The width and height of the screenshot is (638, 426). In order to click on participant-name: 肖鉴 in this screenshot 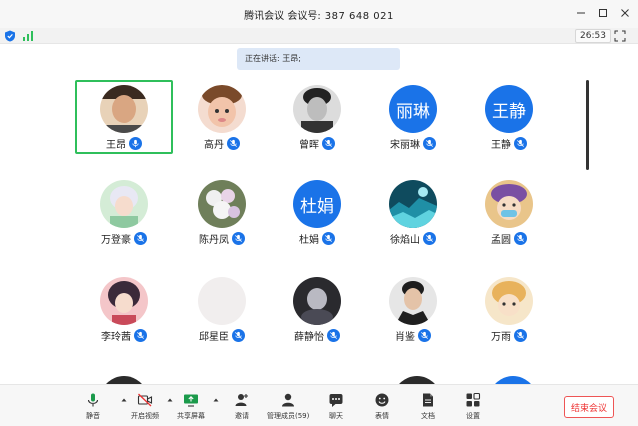, I will do `click(405, 337)`.